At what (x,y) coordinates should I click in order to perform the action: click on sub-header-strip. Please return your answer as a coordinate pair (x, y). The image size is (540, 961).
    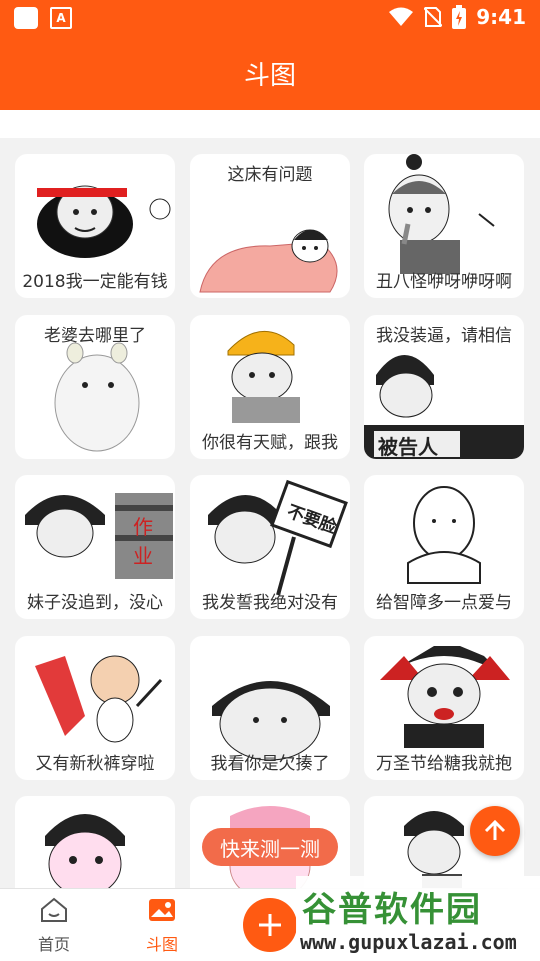
    Looking at the image, I should click on (270, 124).